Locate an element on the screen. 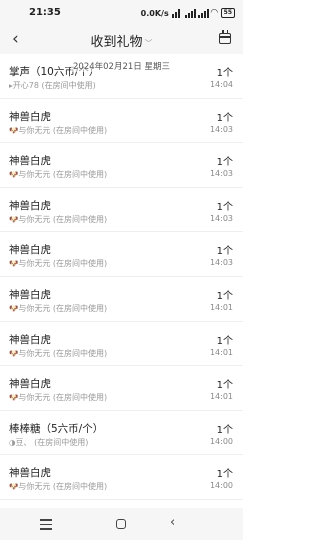 The width and height of the screenshot is (320, 540). home-icon is located at coordinates (121, 524).